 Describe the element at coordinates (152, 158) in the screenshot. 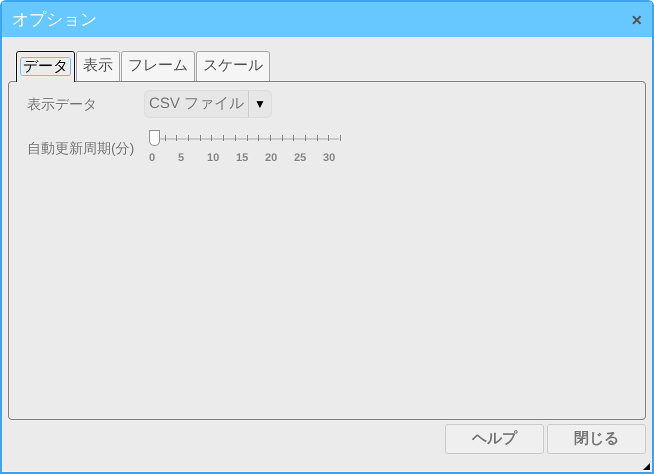

I see `tick-label: 0` at that location.